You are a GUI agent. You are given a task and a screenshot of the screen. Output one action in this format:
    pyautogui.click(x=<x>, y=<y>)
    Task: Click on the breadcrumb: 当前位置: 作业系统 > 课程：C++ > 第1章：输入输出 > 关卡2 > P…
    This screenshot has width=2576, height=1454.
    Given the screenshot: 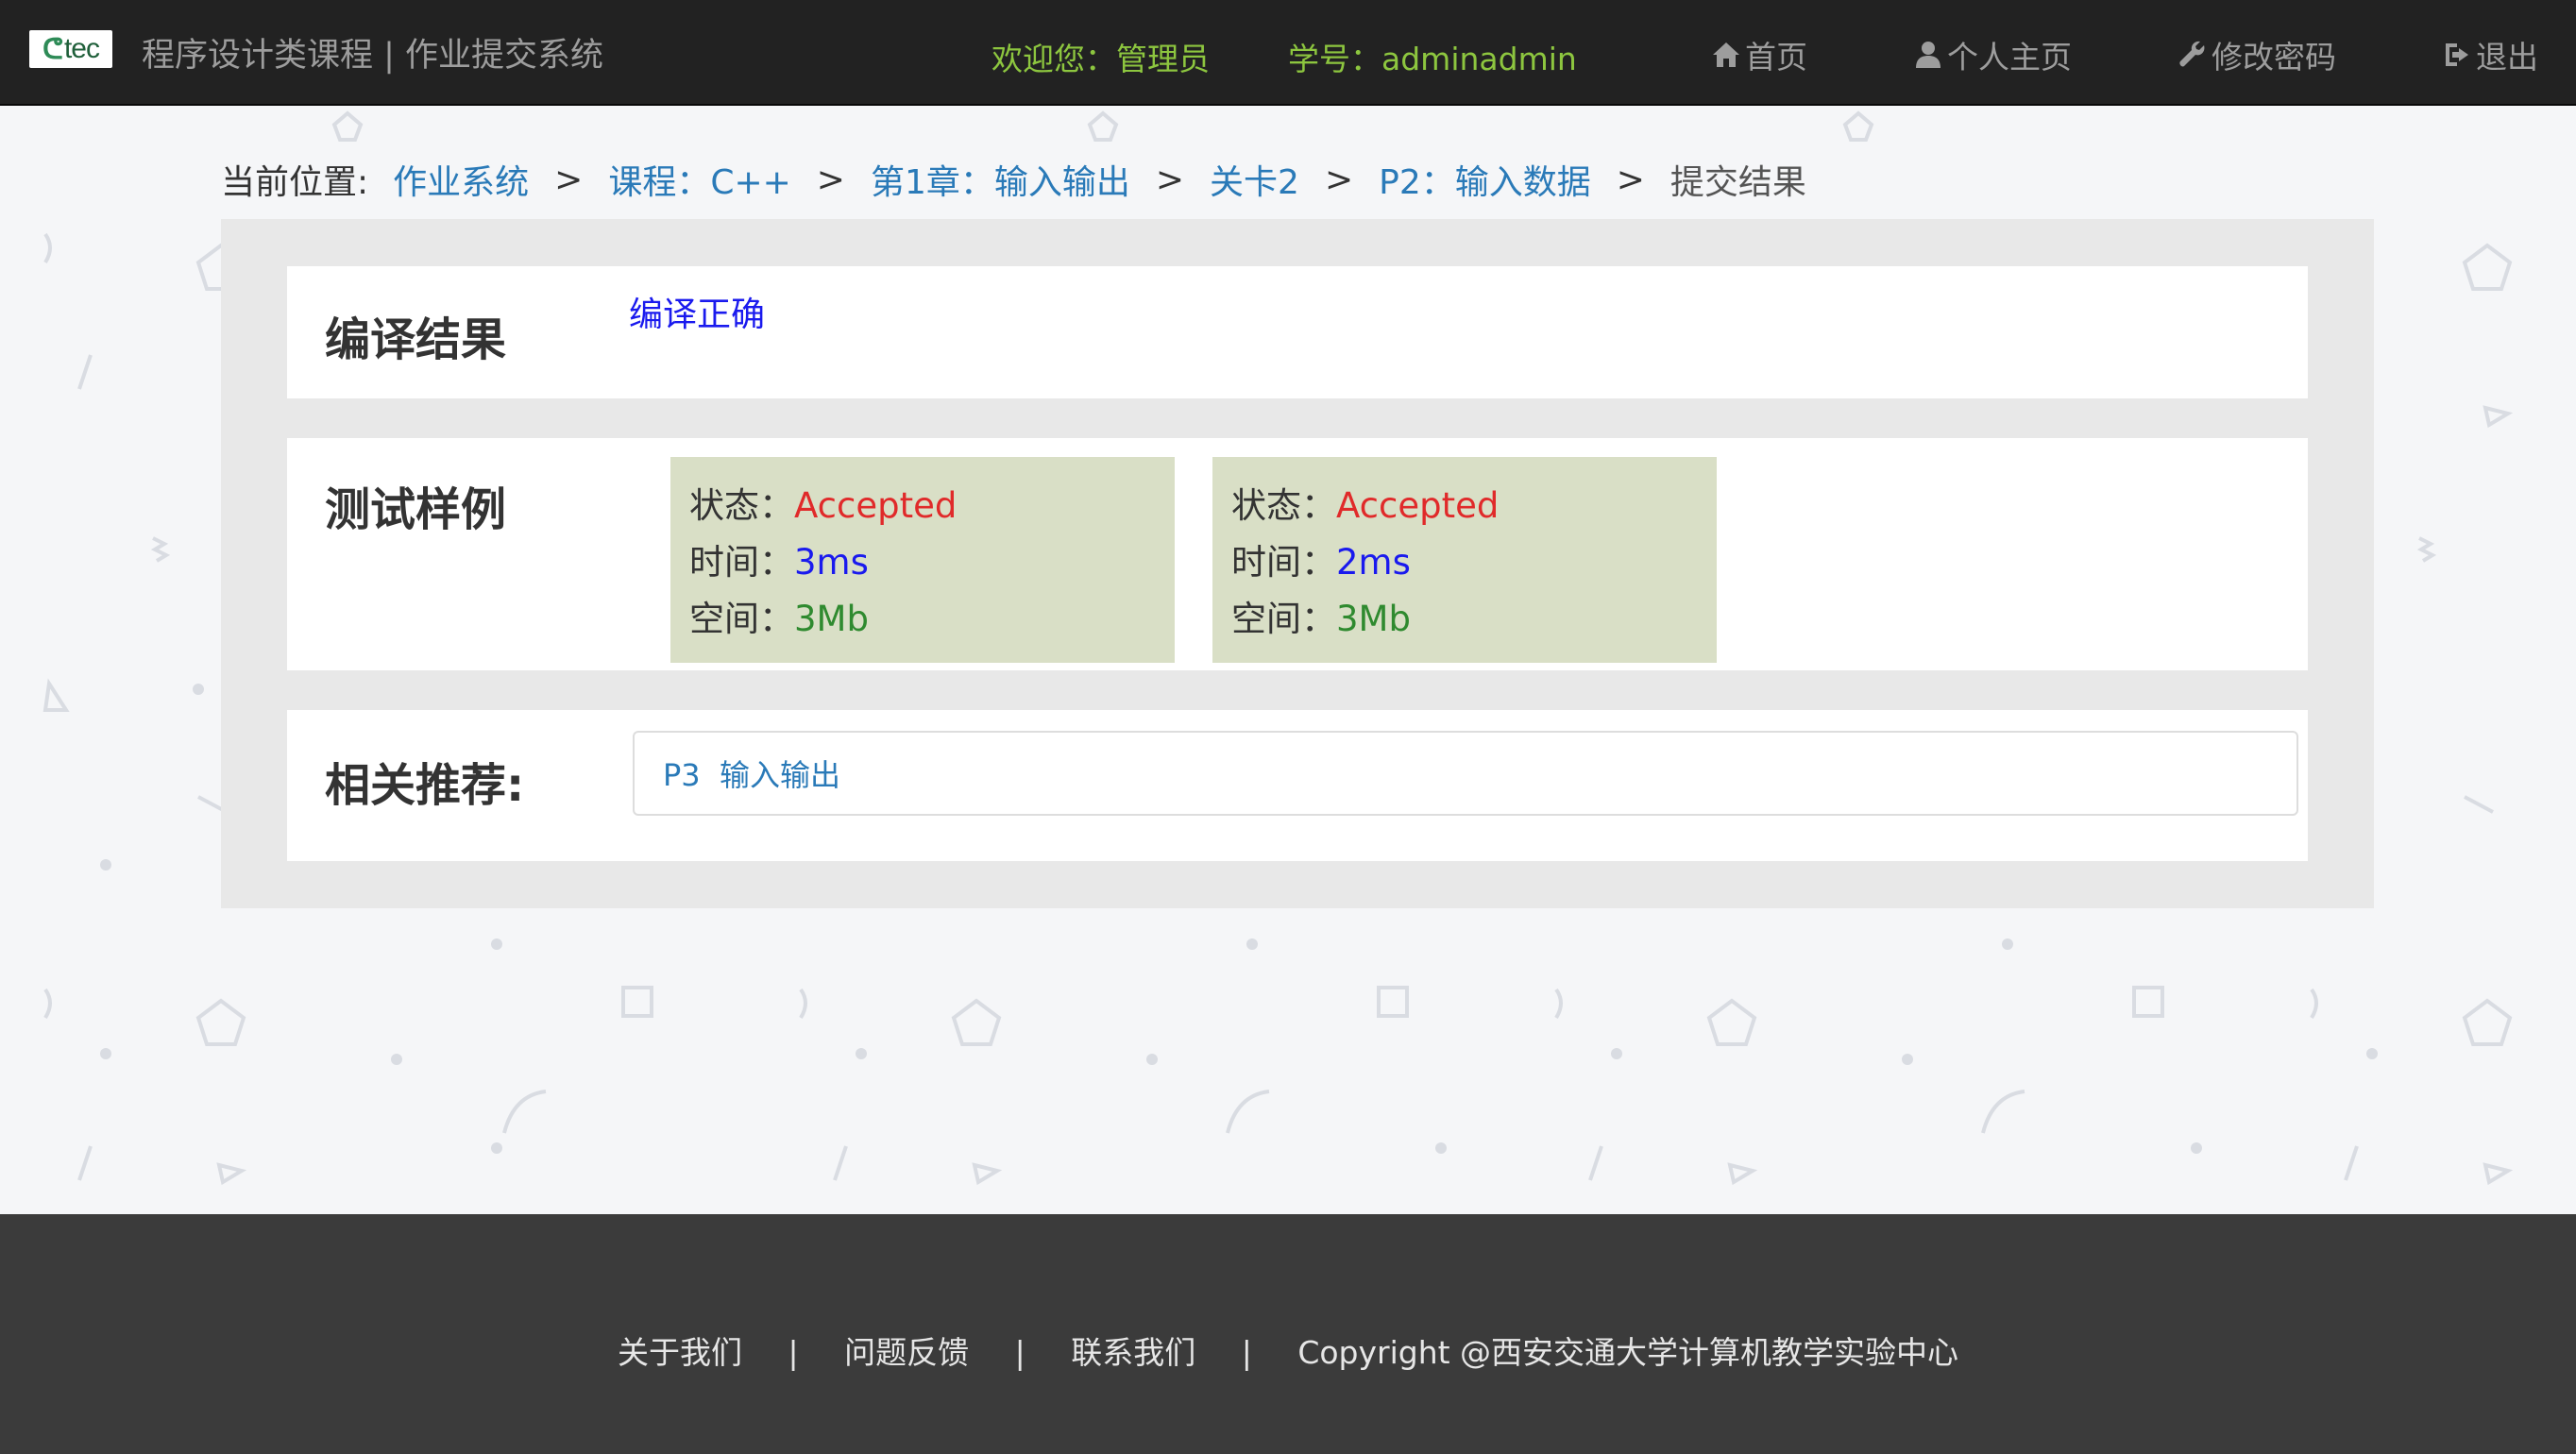 What is the action you would take?
    pyautogui.click(x=1013, y=180)
    